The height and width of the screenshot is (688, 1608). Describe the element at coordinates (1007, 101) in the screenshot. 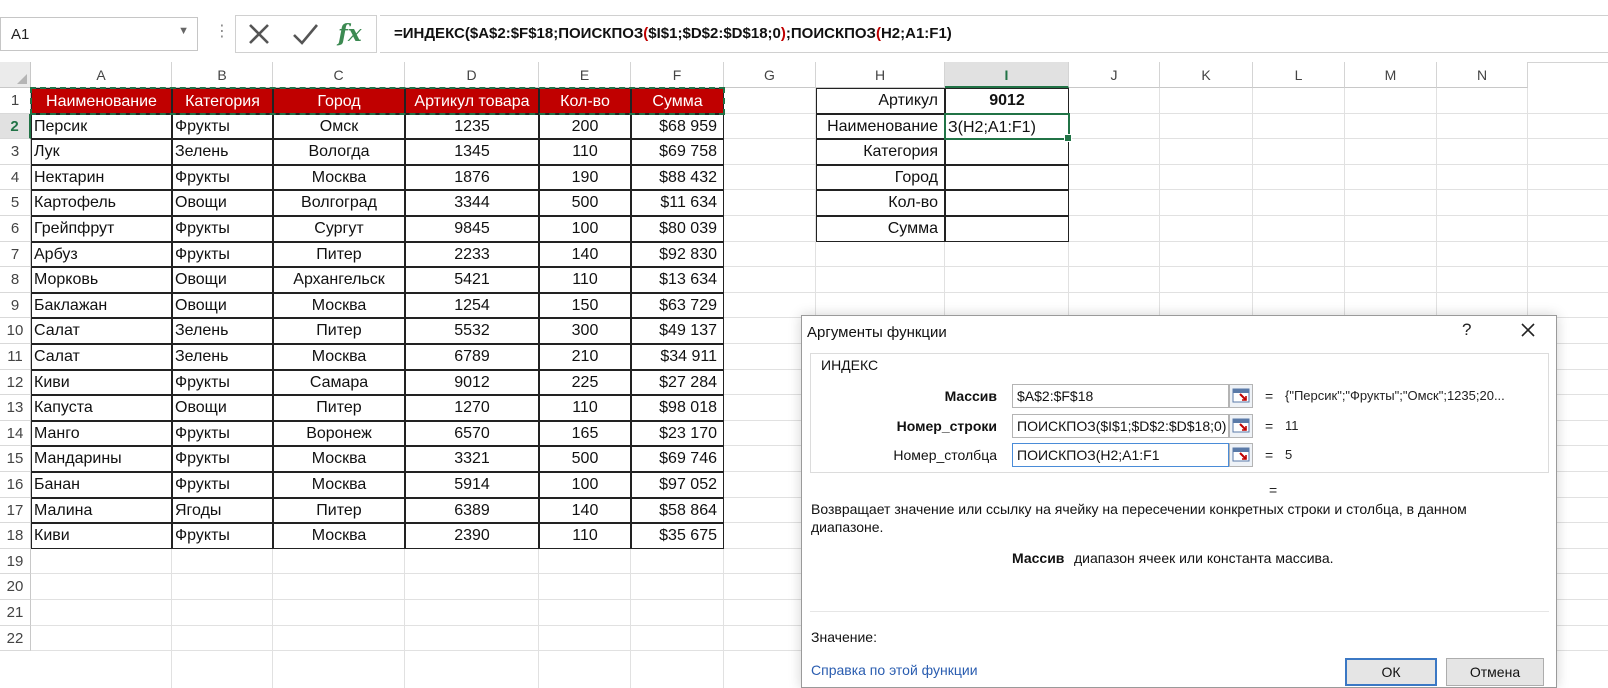

I see `article-value-cell: 9012` at that location.